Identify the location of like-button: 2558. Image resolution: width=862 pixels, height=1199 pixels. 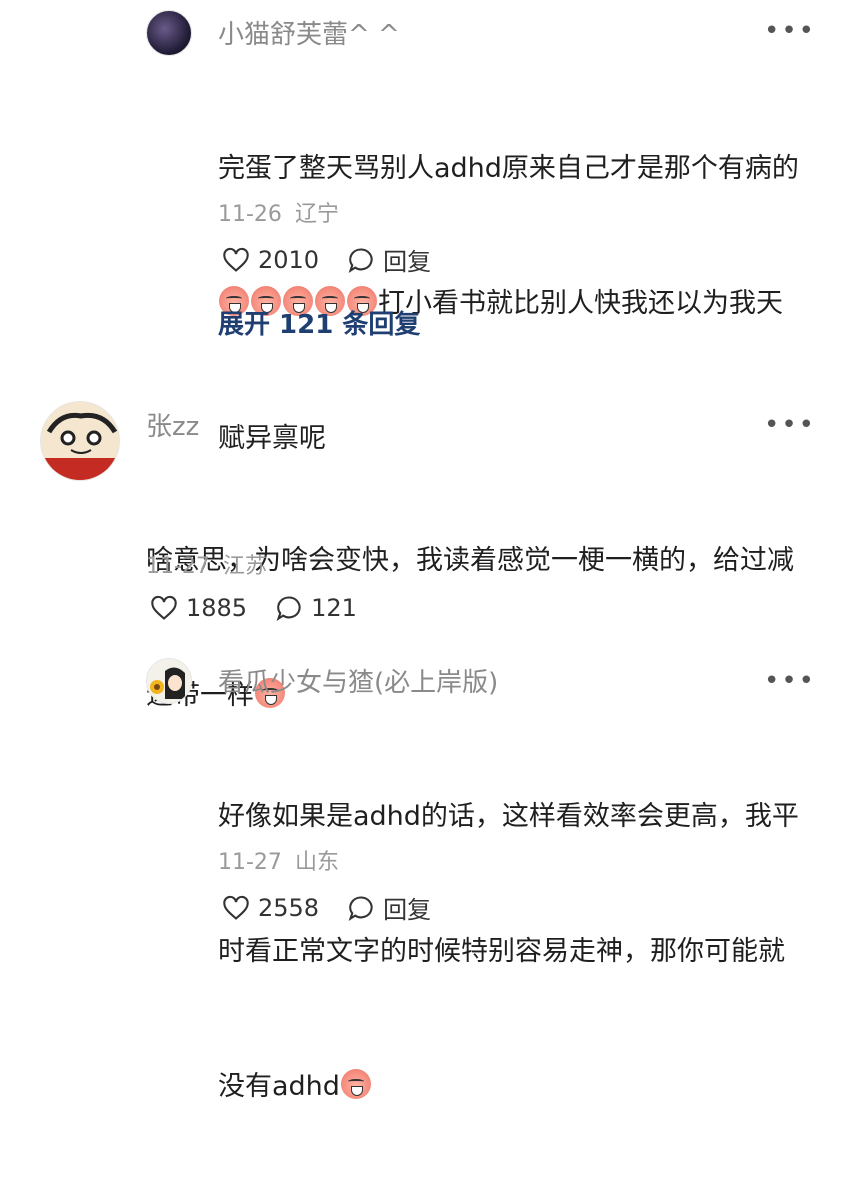
(270, 908).